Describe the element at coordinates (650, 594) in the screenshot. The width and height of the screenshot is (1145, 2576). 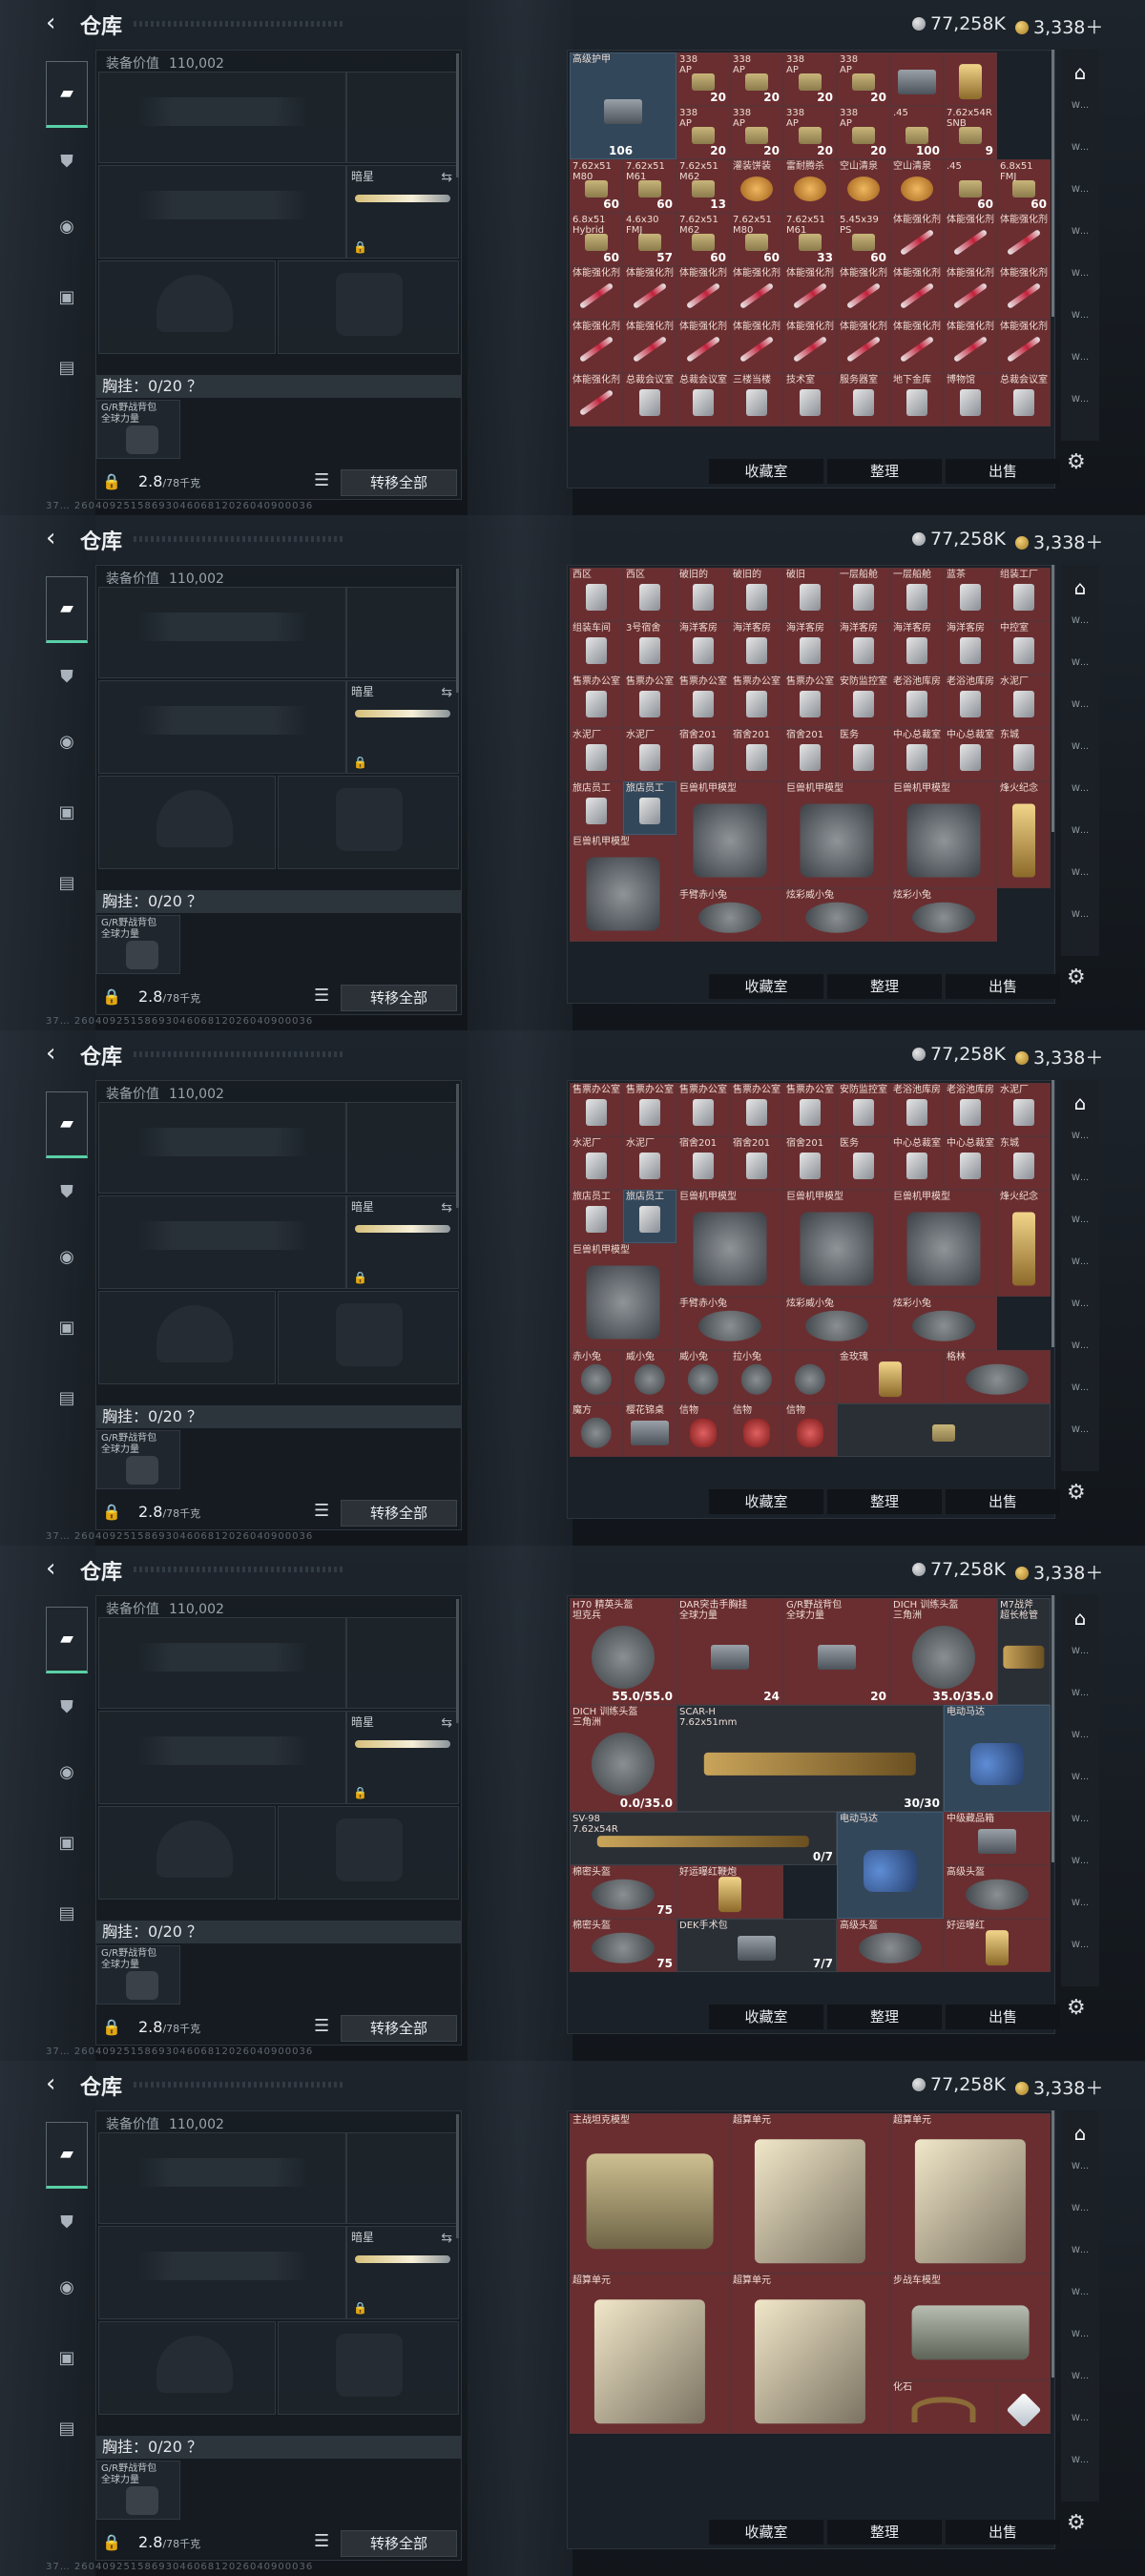
I see `inventory-item: 西区` at that location.